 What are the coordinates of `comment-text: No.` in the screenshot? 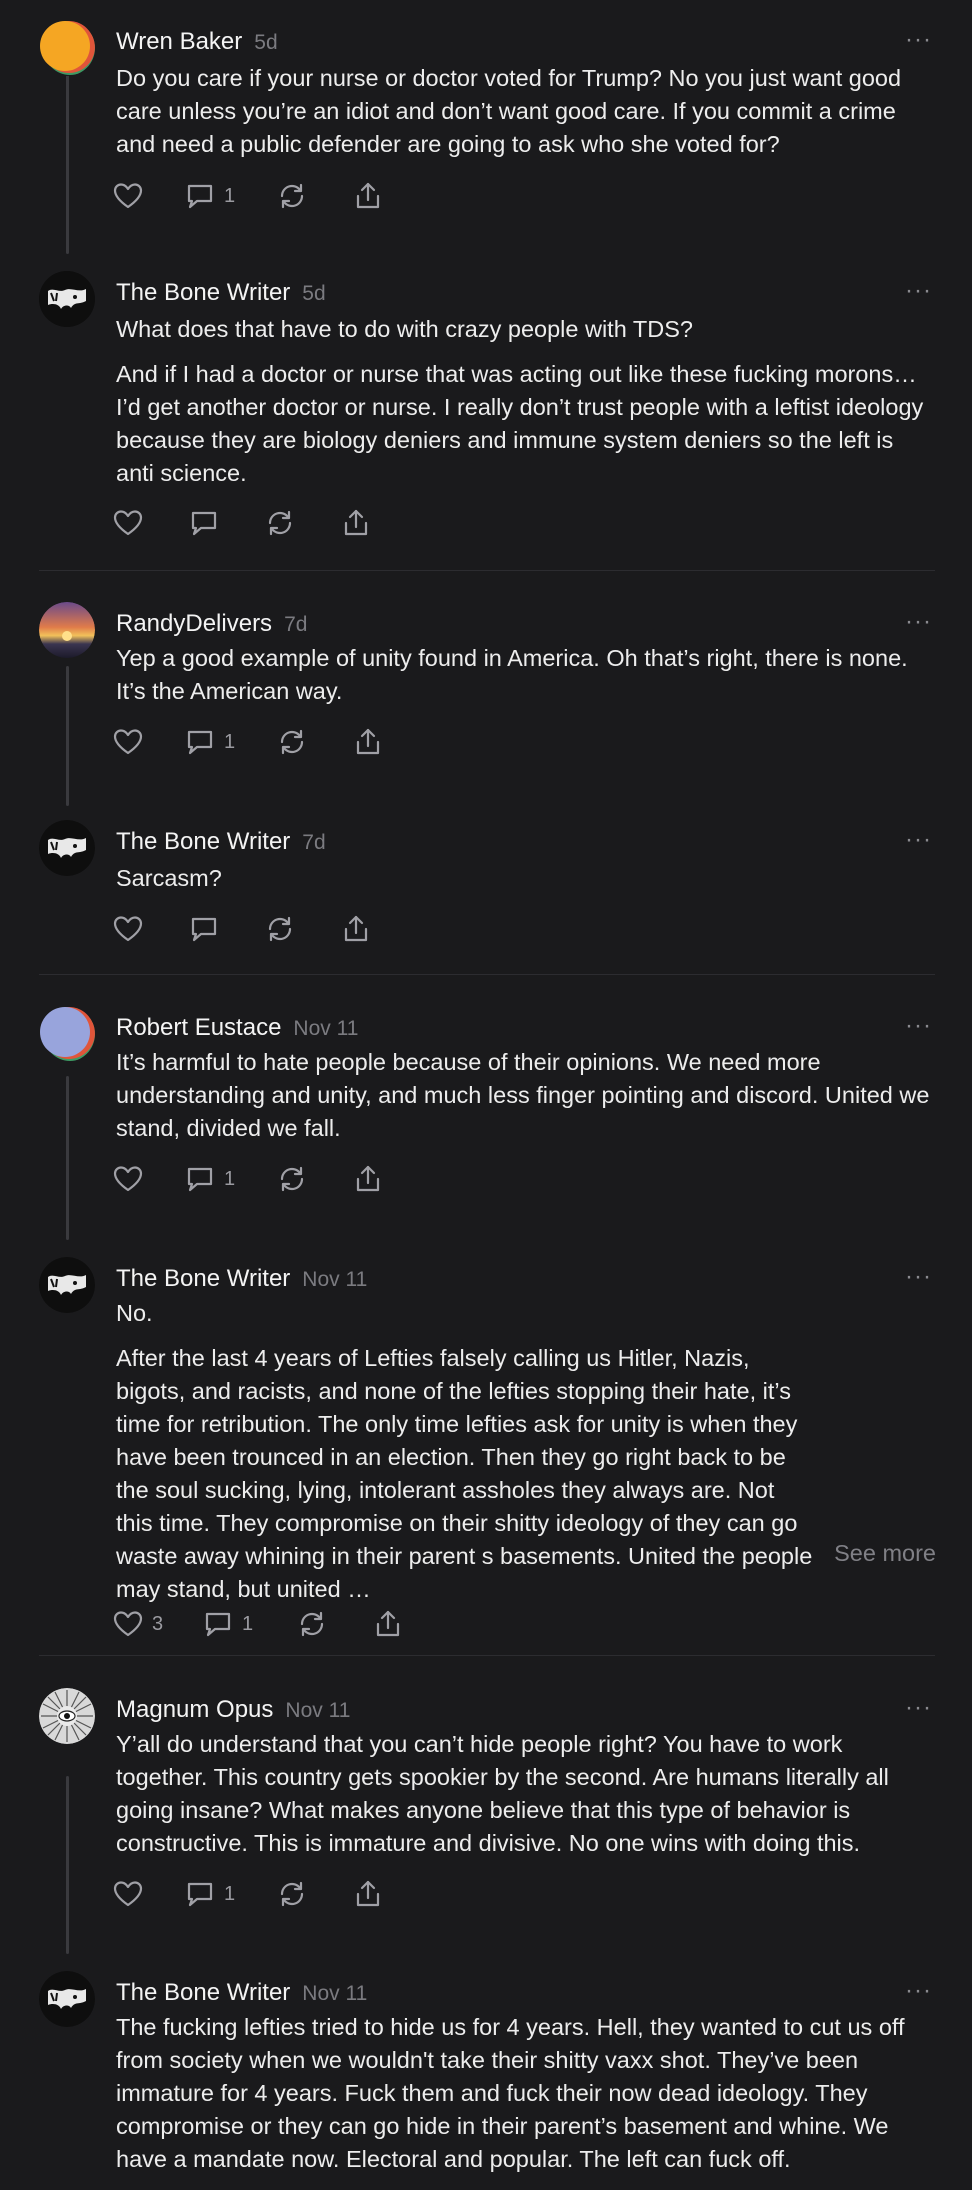 It's located at (134, 1313).